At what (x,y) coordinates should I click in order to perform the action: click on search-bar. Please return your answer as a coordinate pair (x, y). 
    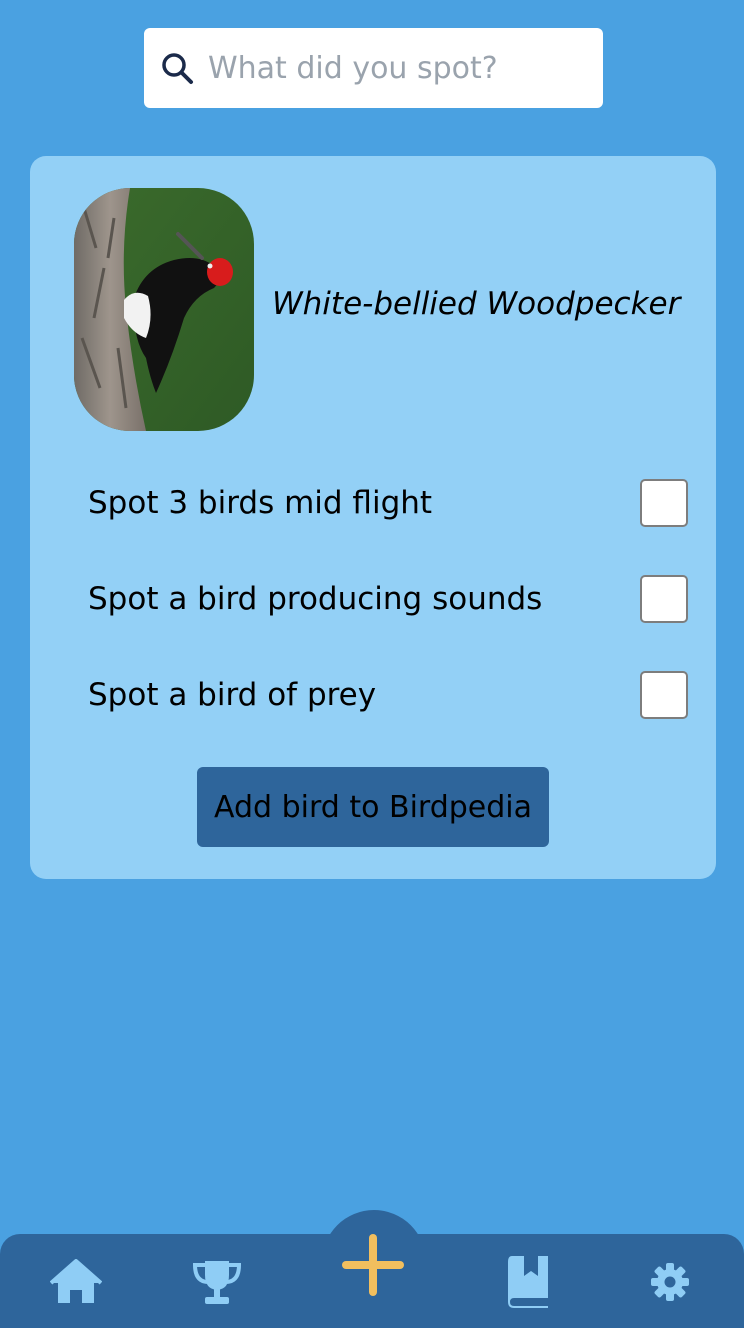
    Looking at the image, I should click on (373, 68).